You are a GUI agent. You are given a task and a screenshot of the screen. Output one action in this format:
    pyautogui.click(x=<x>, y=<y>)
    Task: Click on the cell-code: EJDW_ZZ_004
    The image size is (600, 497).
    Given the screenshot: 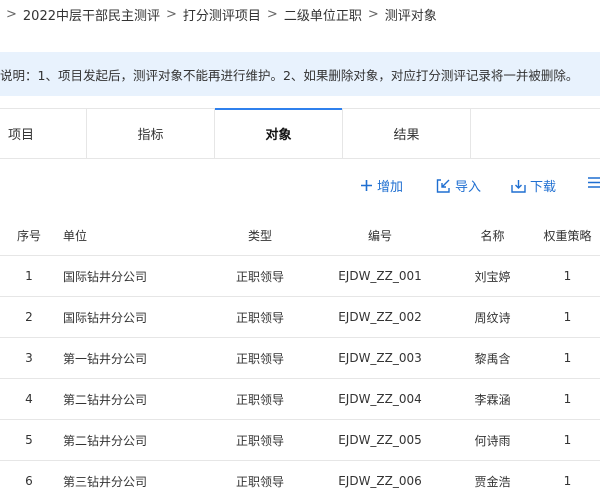 What is the action you would take?
    pyautogui.click(x=380, y=399)
    